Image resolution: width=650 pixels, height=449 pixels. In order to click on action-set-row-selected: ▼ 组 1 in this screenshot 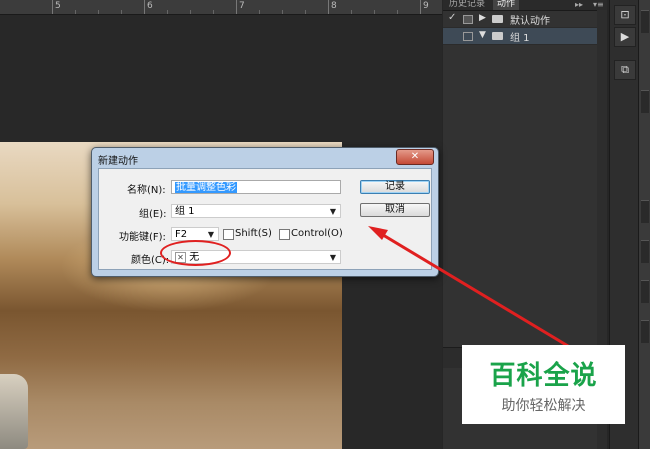, I will do `click(520, 36)`.